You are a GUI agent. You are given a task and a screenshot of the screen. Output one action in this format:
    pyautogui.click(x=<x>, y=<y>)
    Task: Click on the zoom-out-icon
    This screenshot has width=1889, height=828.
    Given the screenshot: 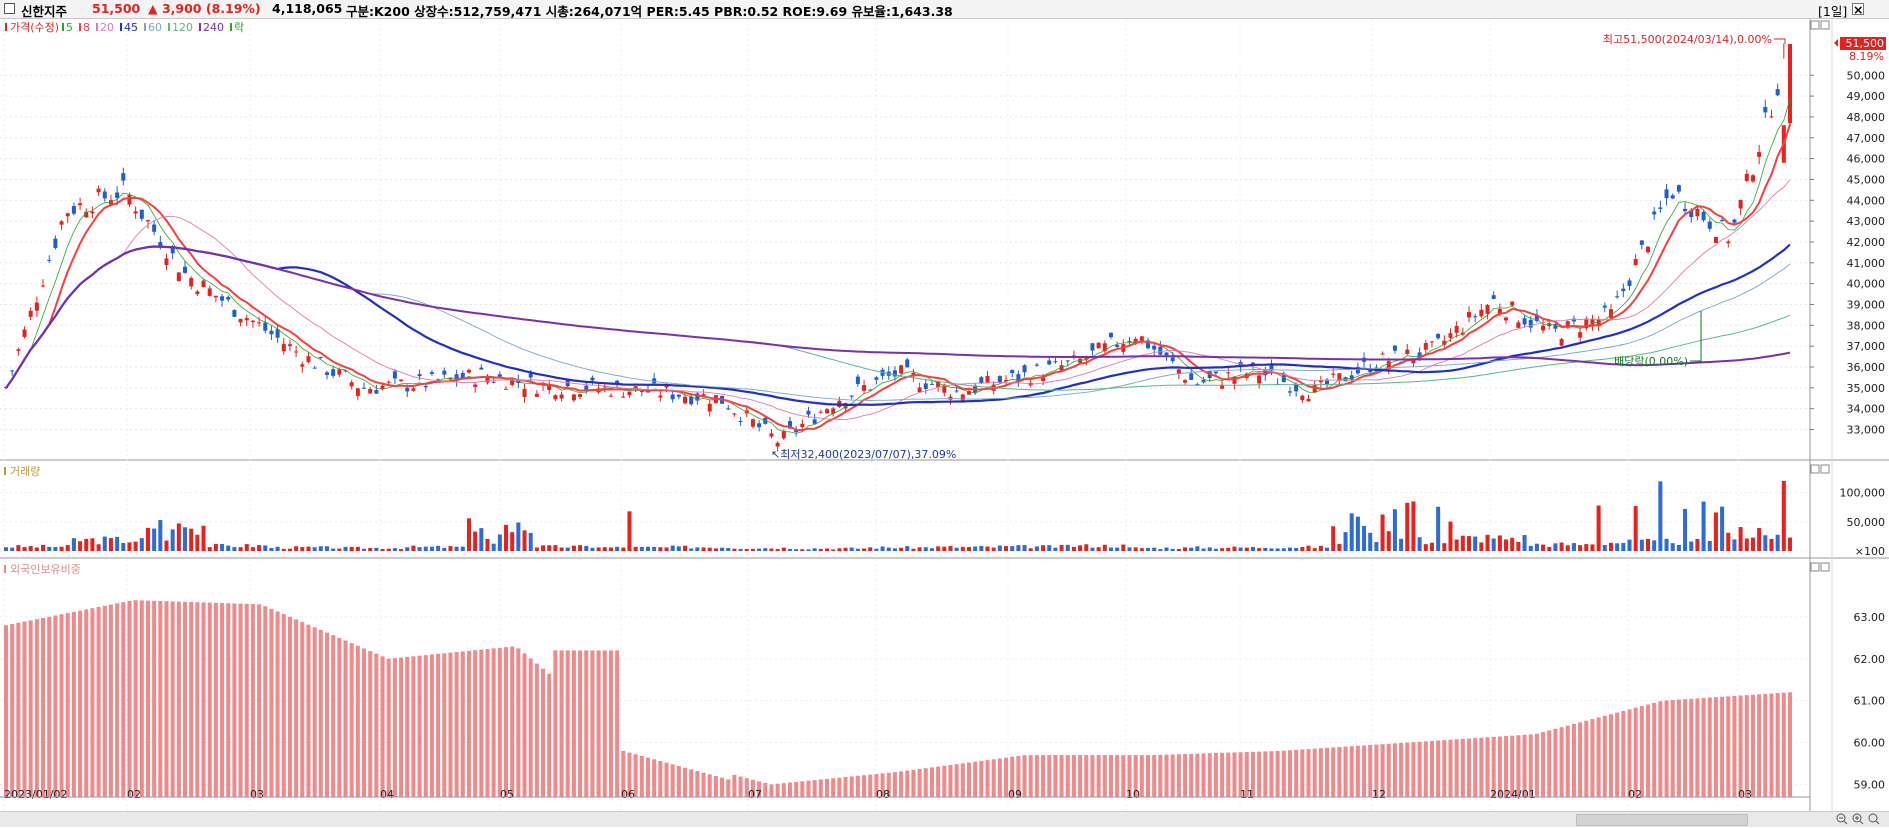 What is the action you would take?
    pyautogui.click(x=1842, y=819)
    